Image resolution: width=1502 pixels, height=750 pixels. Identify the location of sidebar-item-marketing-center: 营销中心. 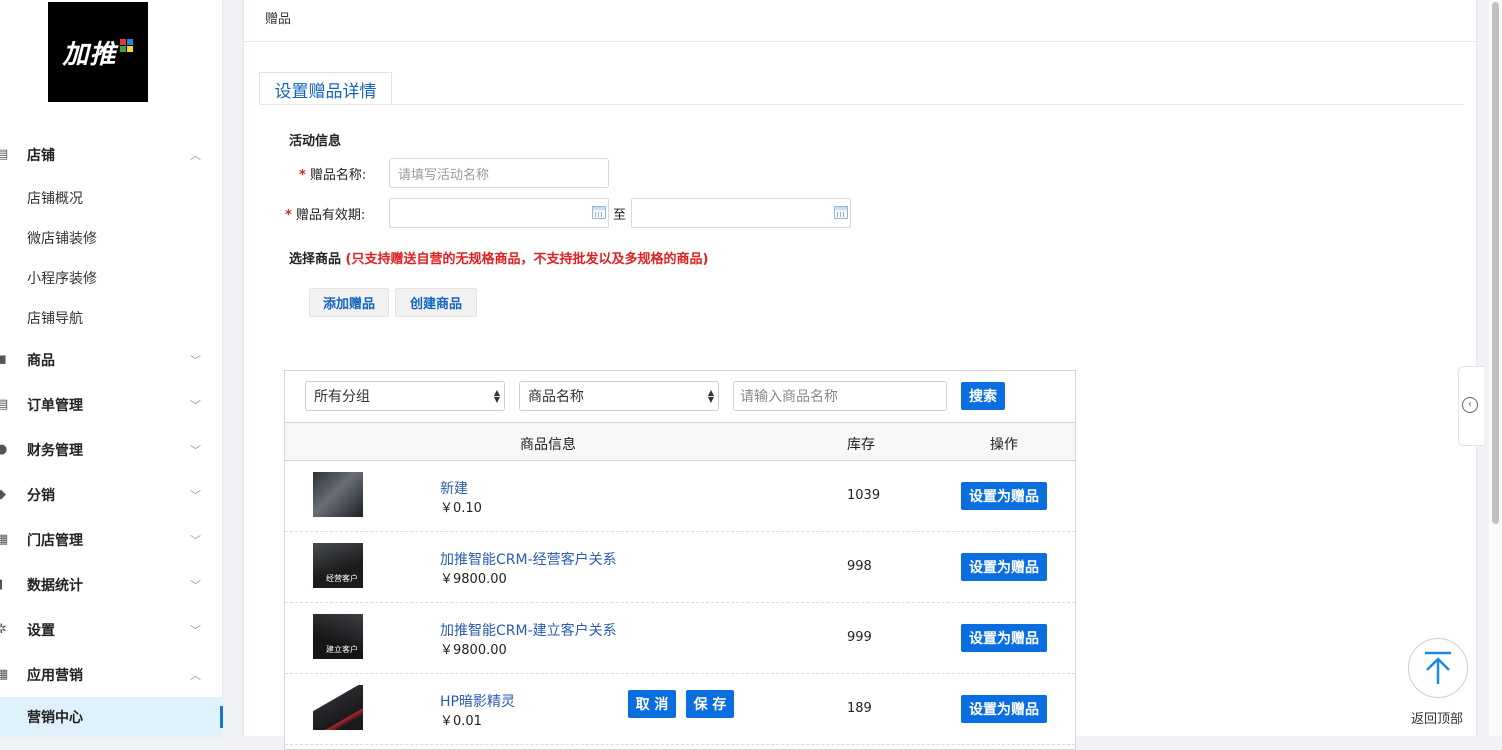
(111, 717).